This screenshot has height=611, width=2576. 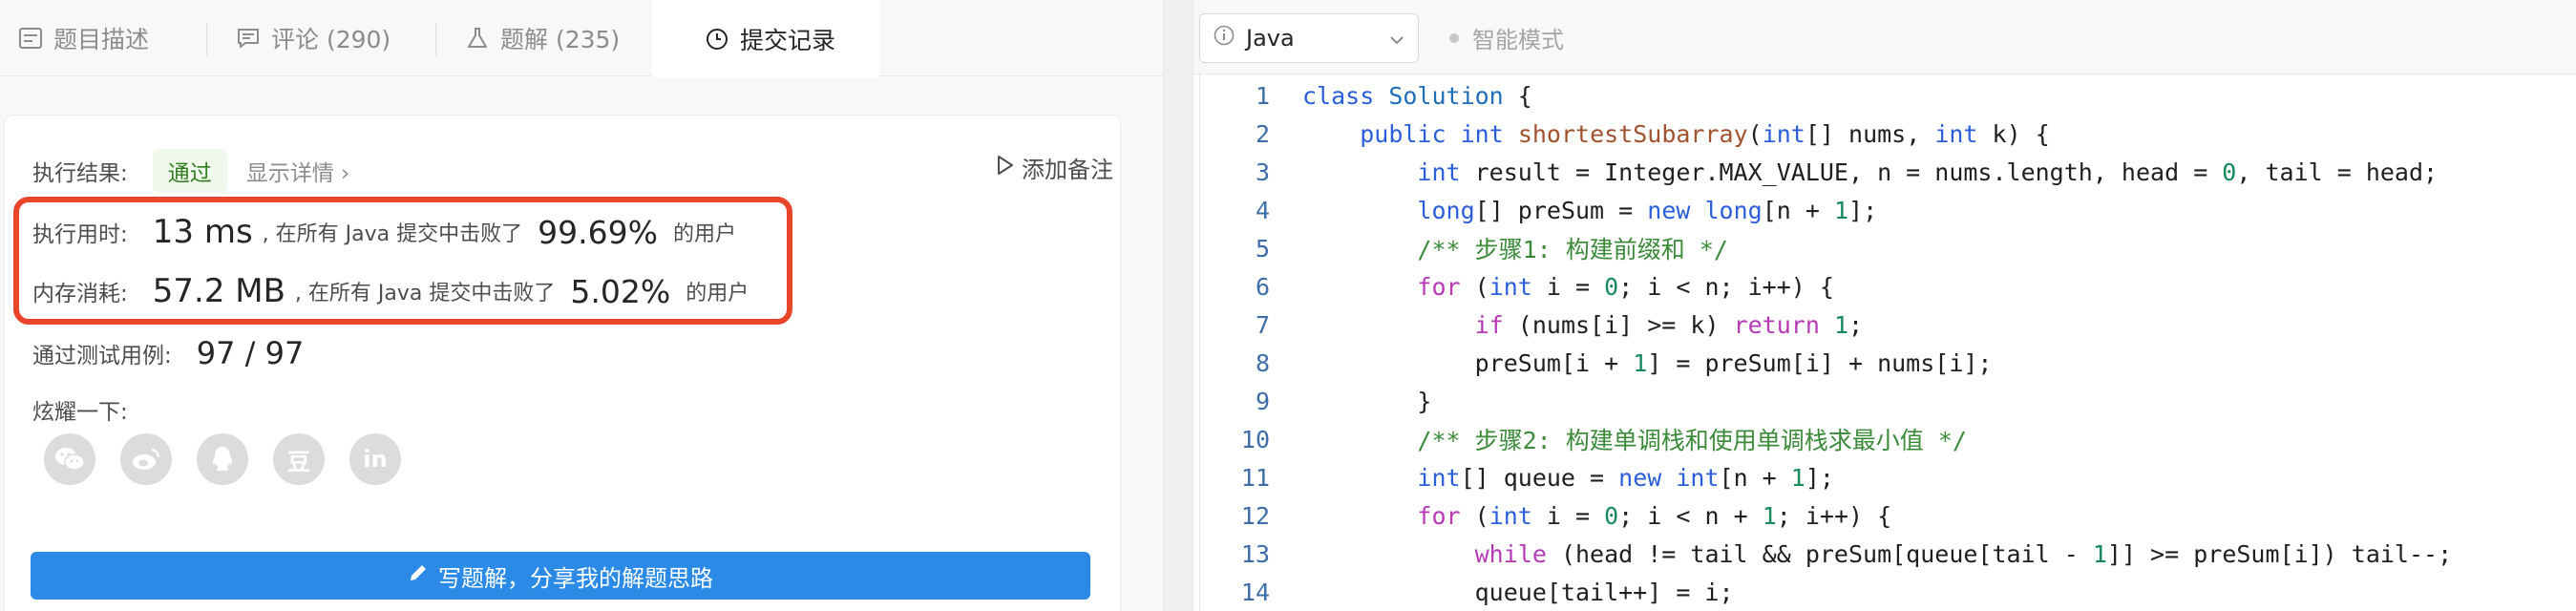 What do you see at coordinates (101, 40) in the screenshot?
I see `tab-description-label: 题目描述` at bounding box center [101, 40].